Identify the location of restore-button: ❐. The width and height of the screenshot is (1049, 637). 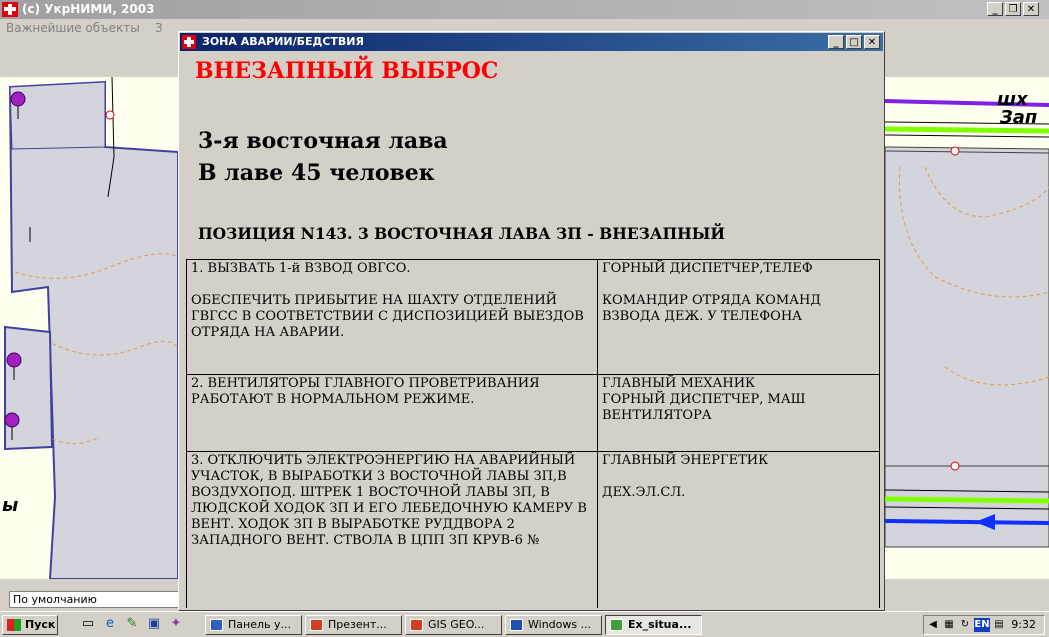
(1013, 9).